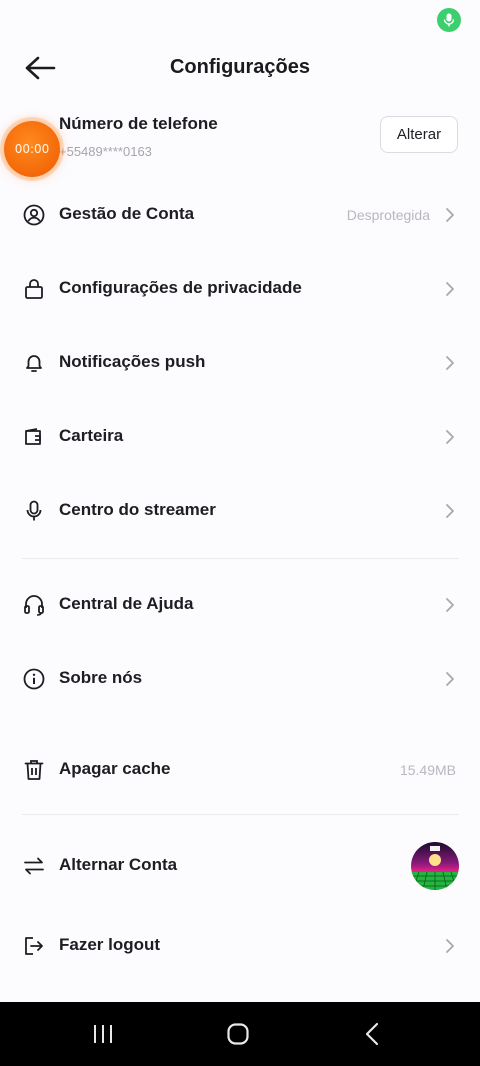 This screenshot has height=1066, width=480. I want to click on menu-label: Alternar Conta, so click(118, 864).